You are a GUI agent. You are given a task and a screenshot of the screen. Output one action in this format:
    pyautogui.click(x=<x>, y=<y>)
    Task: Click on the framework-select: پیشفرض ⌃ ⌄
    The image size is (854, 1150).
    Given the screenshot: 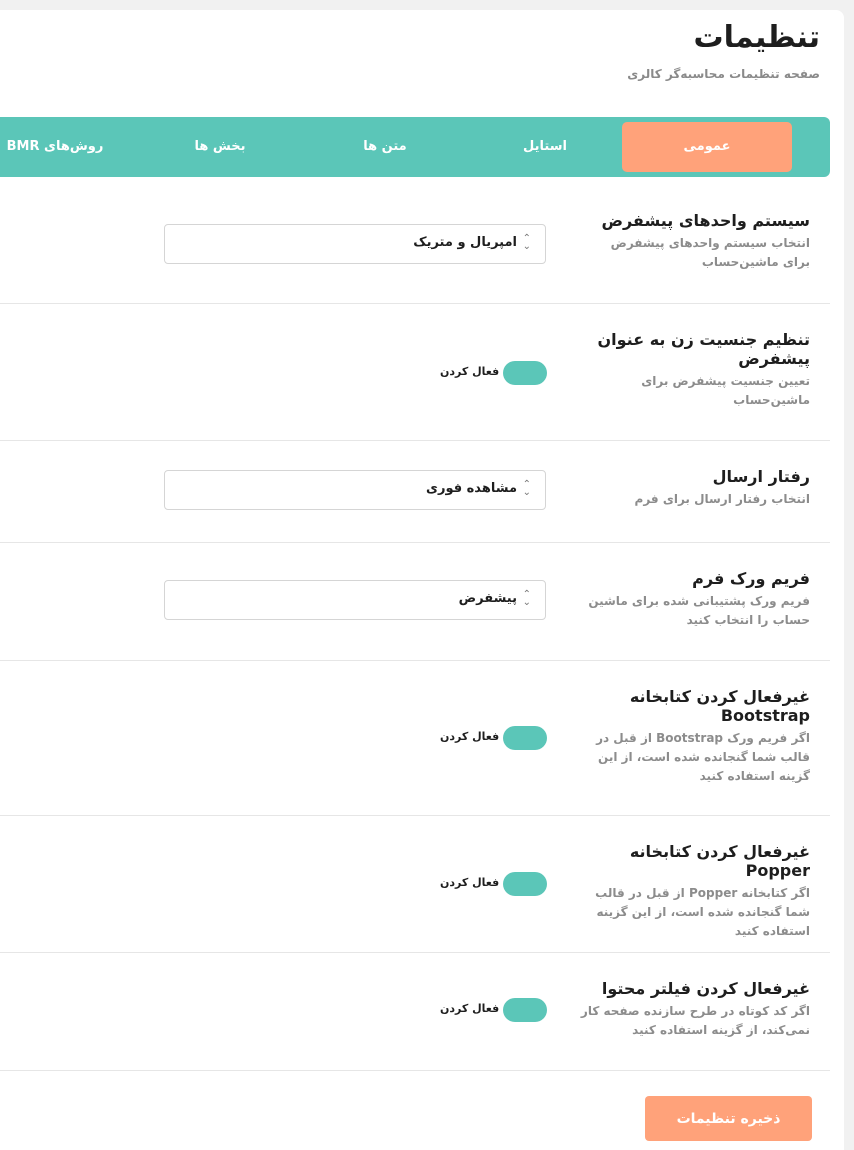 What is the action you would take?
    pyautogui.click(x=355, y=600)
    